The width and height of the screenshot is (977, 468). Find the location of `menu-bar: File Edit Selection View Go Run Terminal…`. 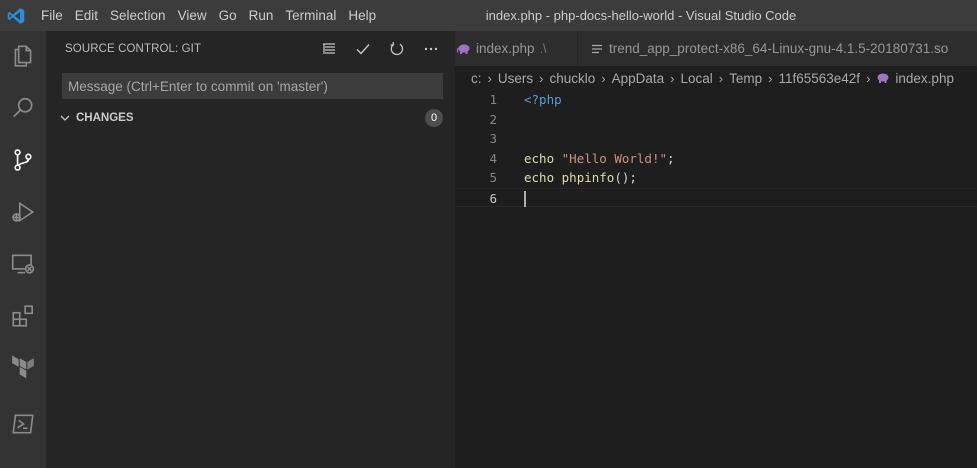

menu-bar: File Edit Selection View Go Run Terminal… is located at coordinates (208, 15).